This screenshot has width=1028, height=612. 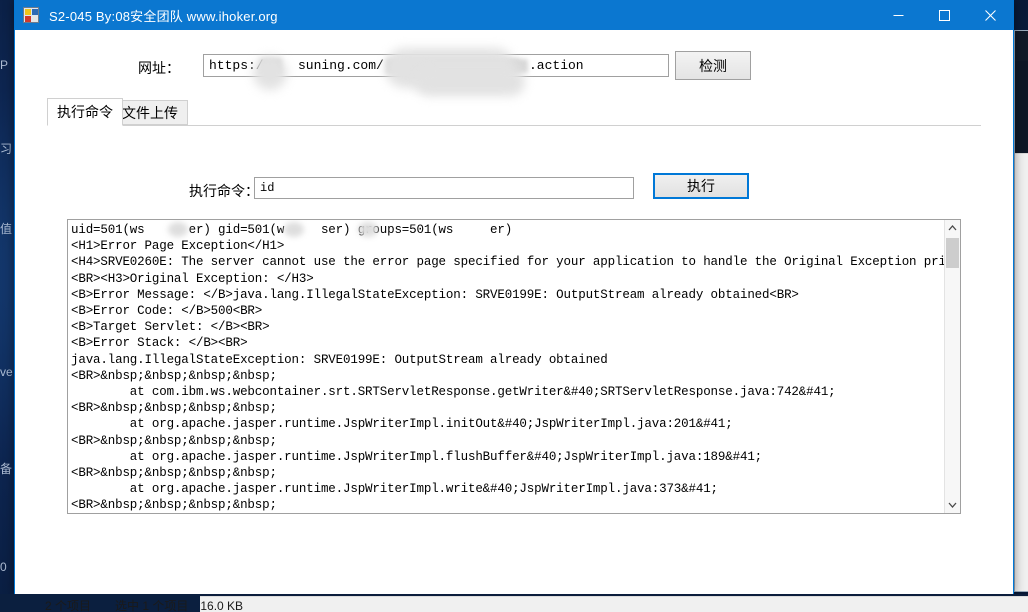 What do you see at coordinates (6, 372) in the screenshot?
I see `edge-glyph-3: ve` at bounding box center [6, 372].